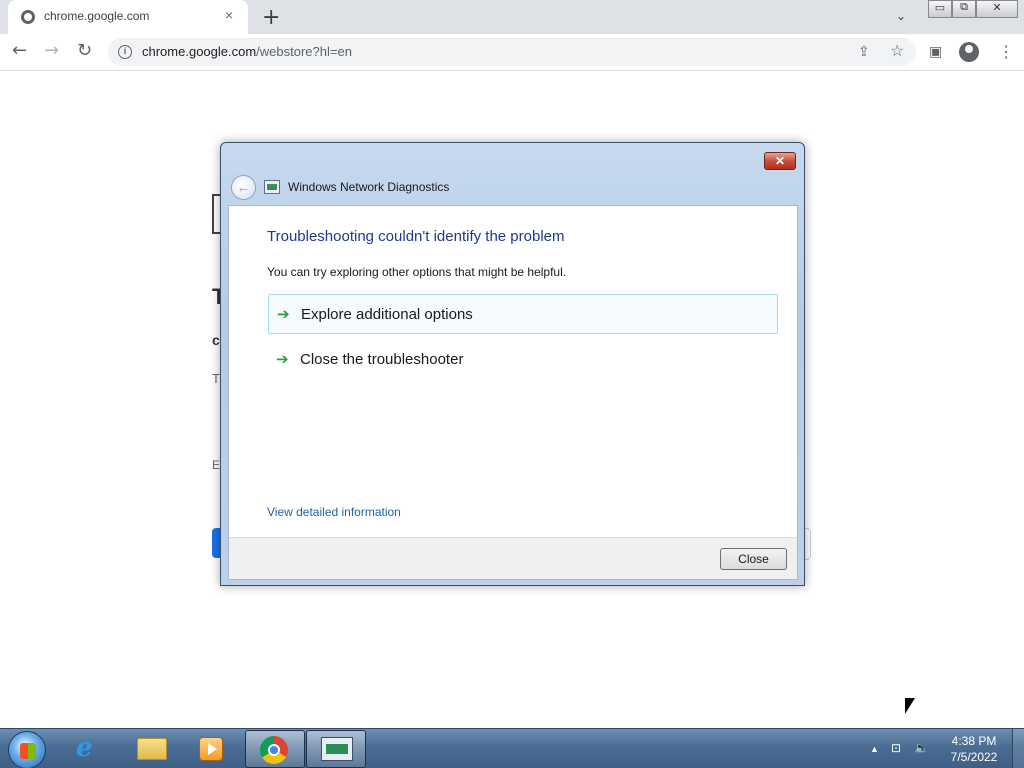 This screenshot has height=768, width=1024. What do you see at coordinates (125, 52) in the screenshot?
I see `site-info-icon: i` at bounding box center [125, 52].